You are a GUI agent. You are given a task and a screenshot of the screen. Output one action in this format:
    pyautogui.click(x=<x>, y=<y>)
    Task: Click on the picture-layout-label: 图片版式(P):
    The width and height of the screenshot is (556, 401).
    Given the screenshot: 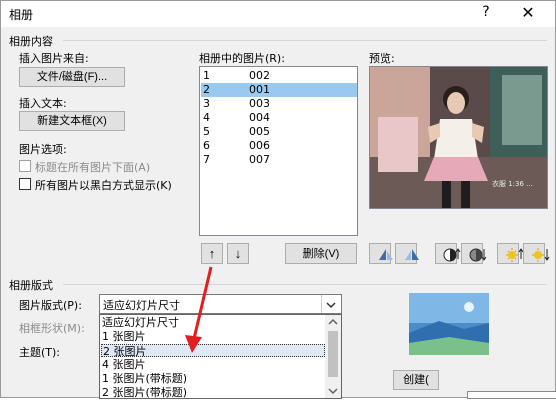 What is the action you would take?
    pyautogui.click(x=50, y=305)
    